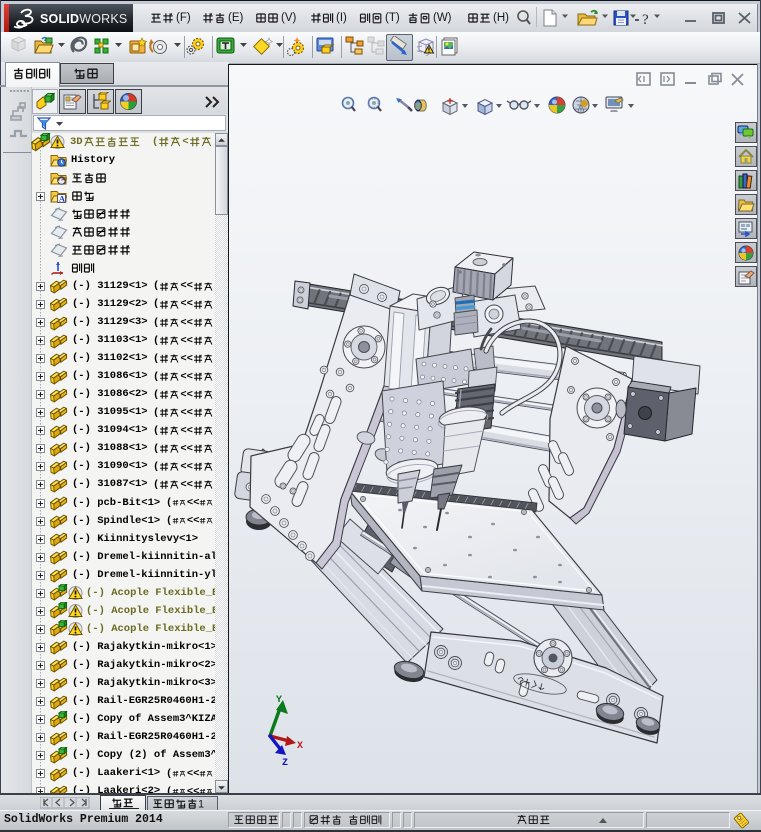  What do you see at coordinates (201, 804) in the screenshot?
I see `svg-text: 1` at bounding box center [201, 804].